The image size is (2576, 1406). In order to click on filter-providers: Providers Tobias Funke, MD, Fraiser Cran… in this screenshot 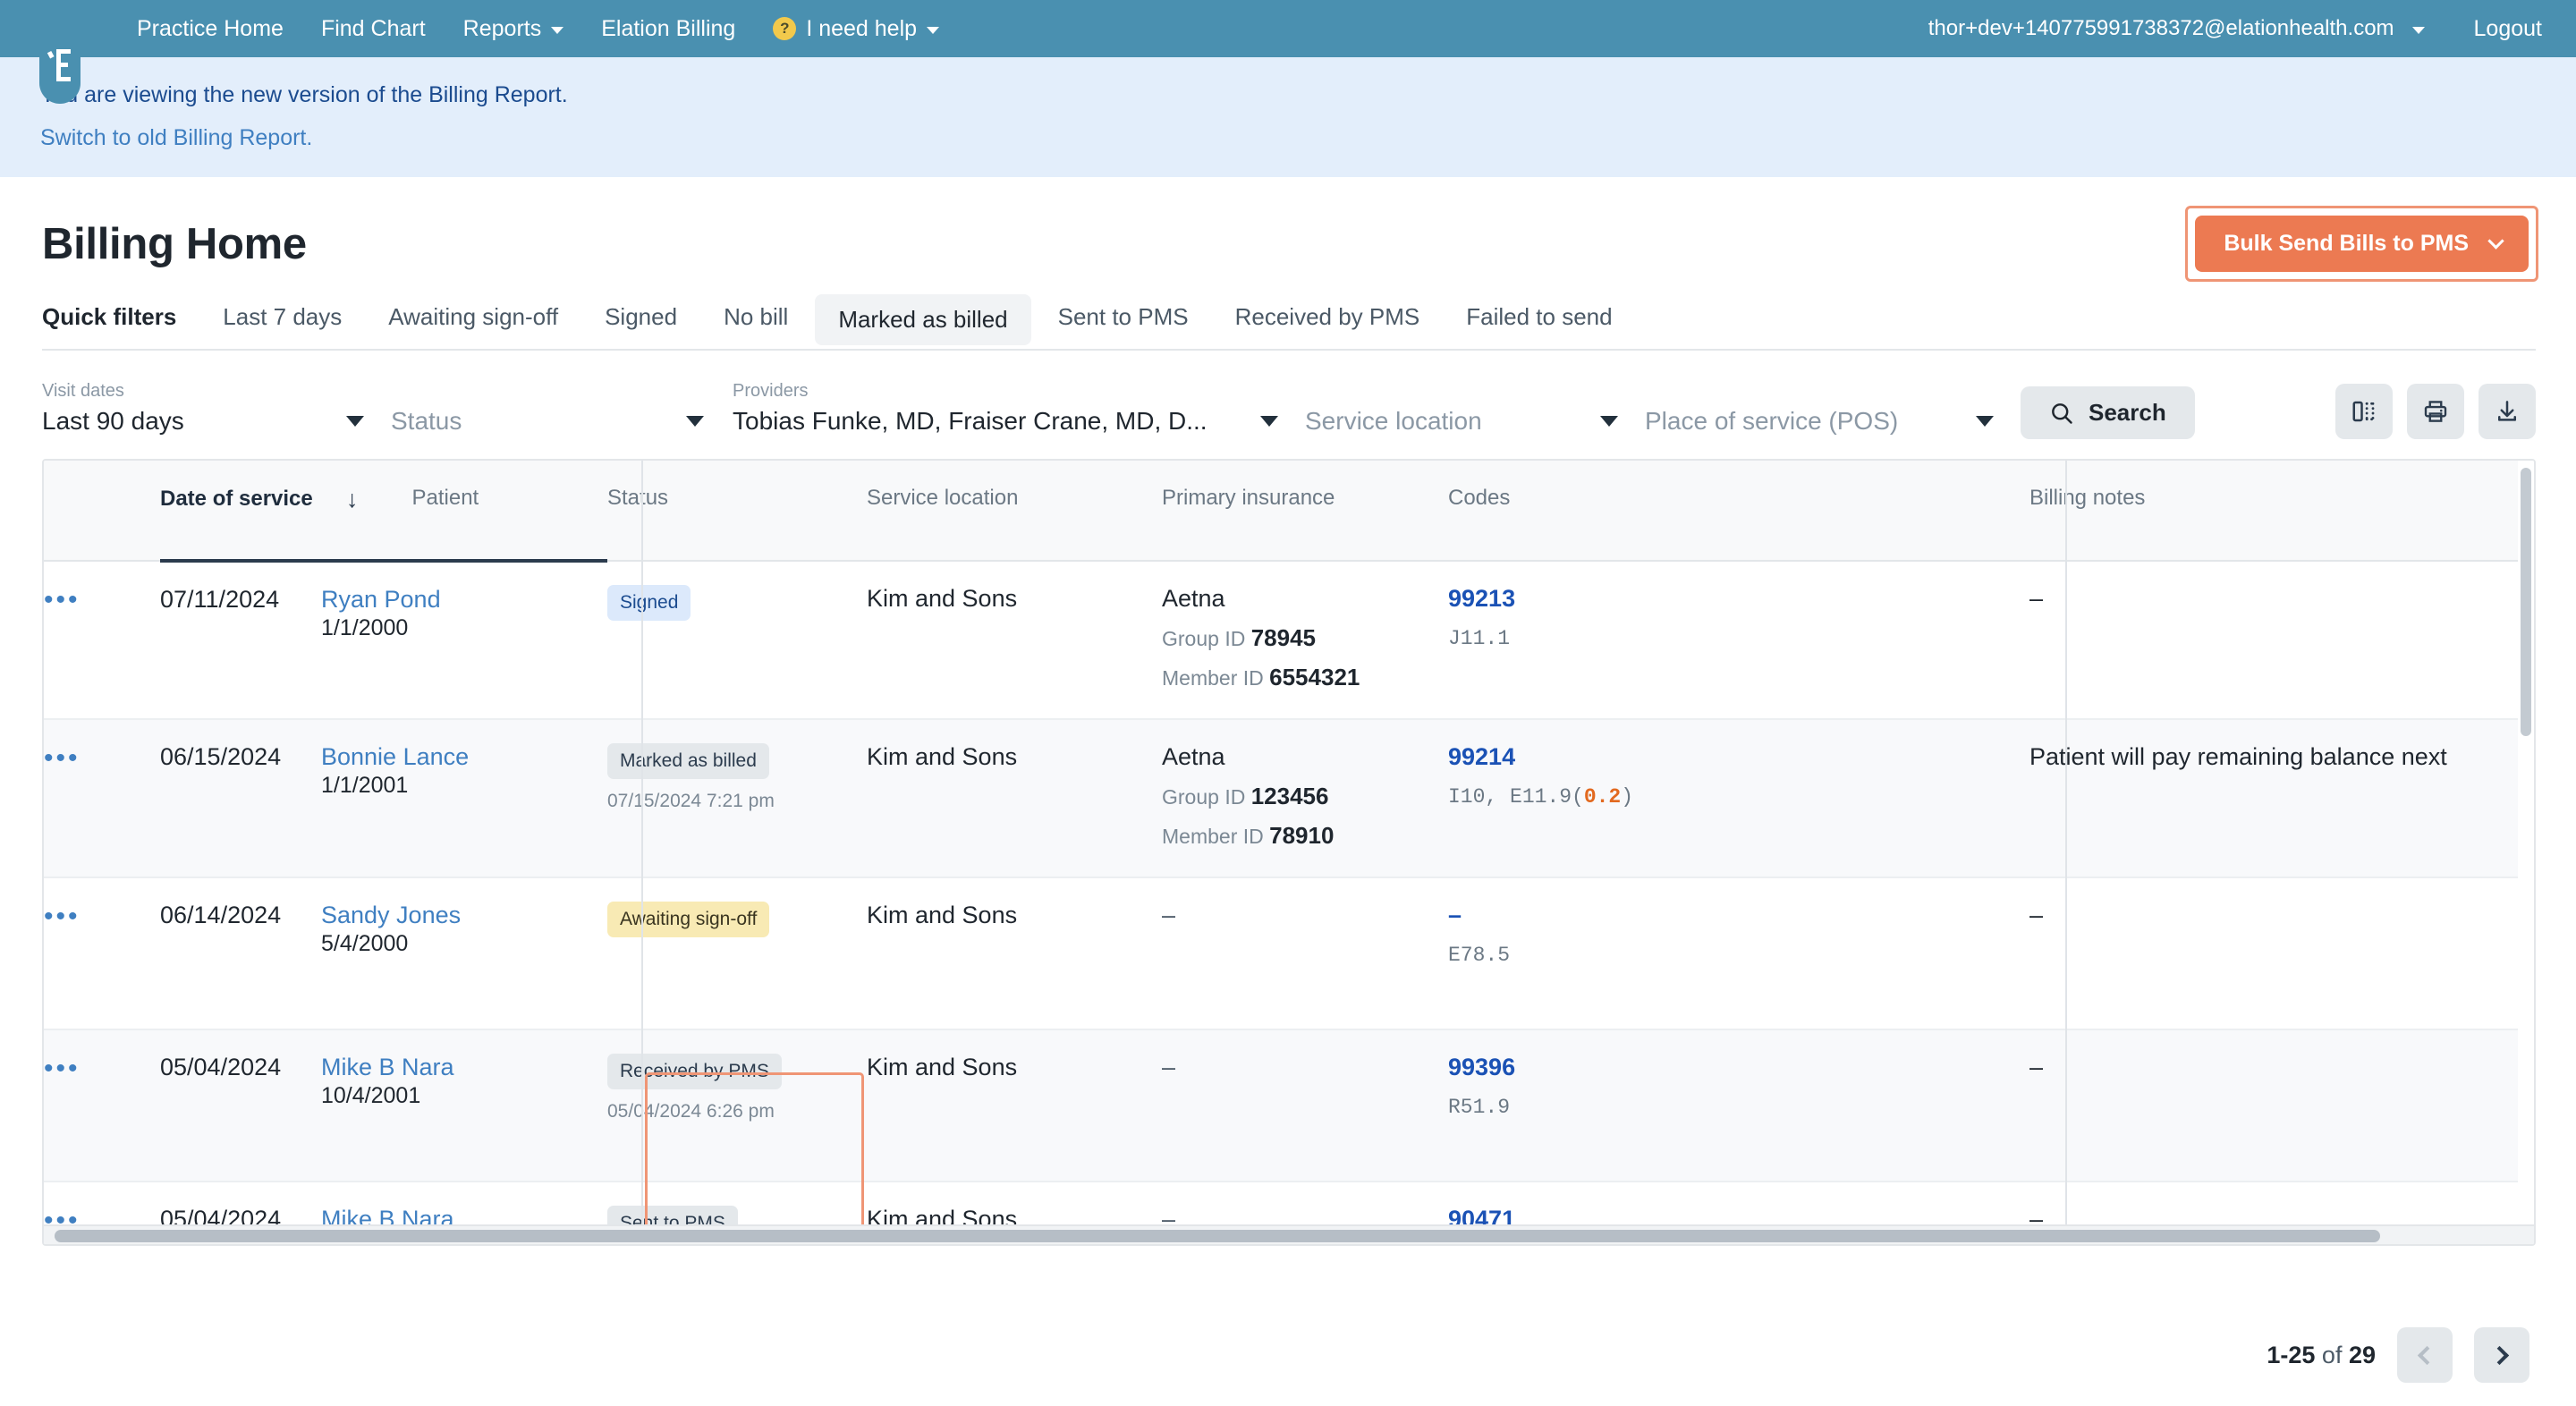, I will do `click(996, 409)`.